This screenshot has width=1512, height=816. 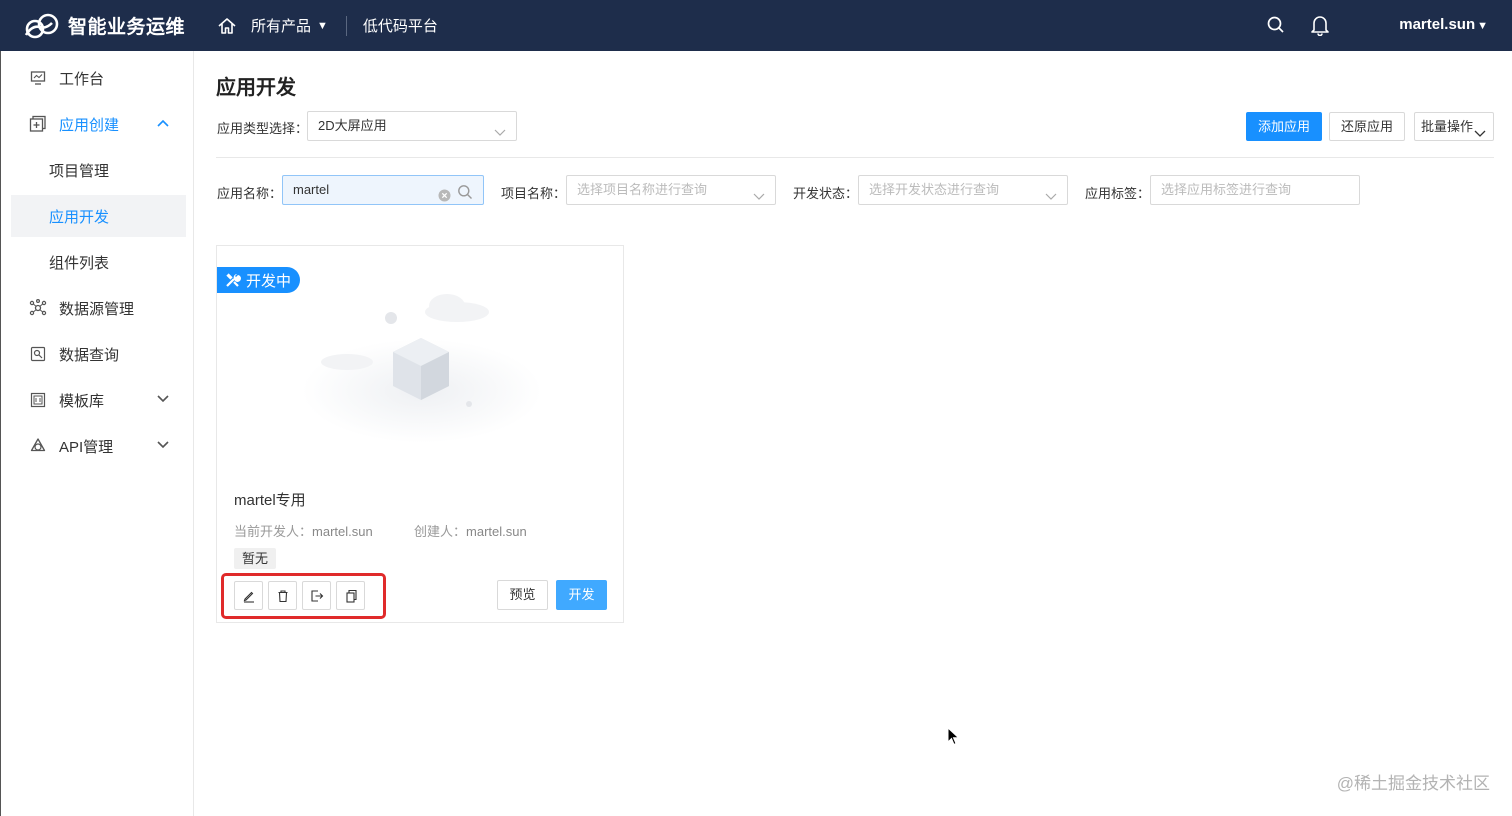 What do you see at coordinates (82, 79) in the screenshot?
I see `sidebar-item-label: 工作台` at bounding box center [82, 79].